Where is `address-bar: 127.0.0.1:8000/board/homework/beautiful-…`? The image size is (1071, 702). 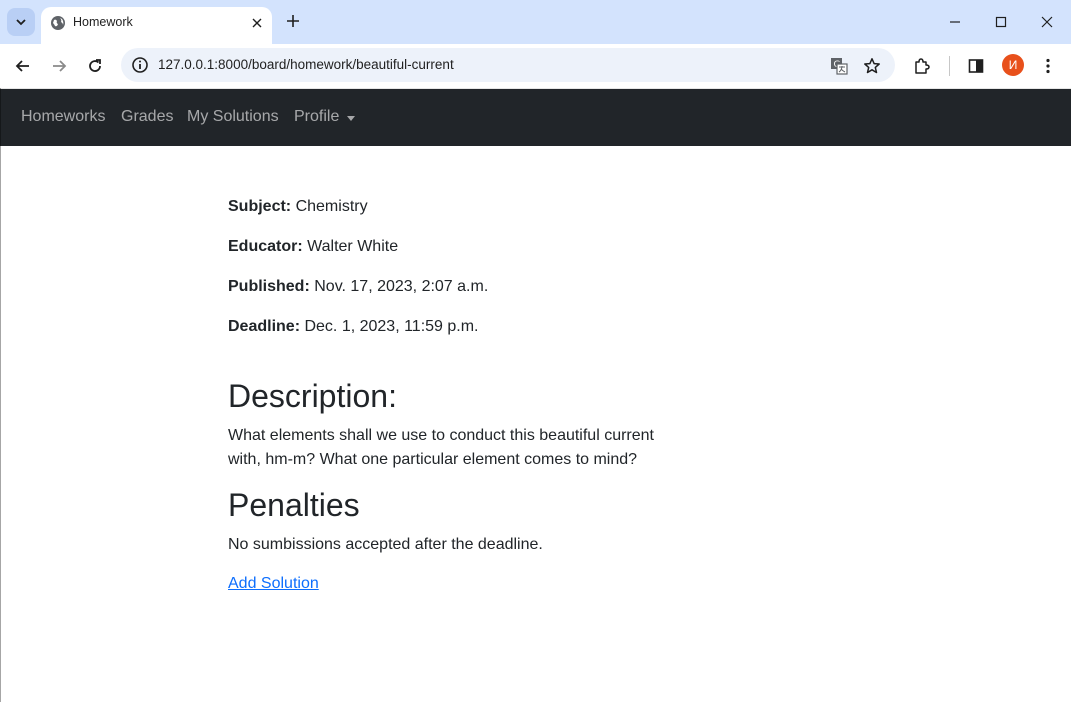 address-bar: 127.0.0.1:8000/board/homework/beautiful-… is located at coordinates (508, 65).